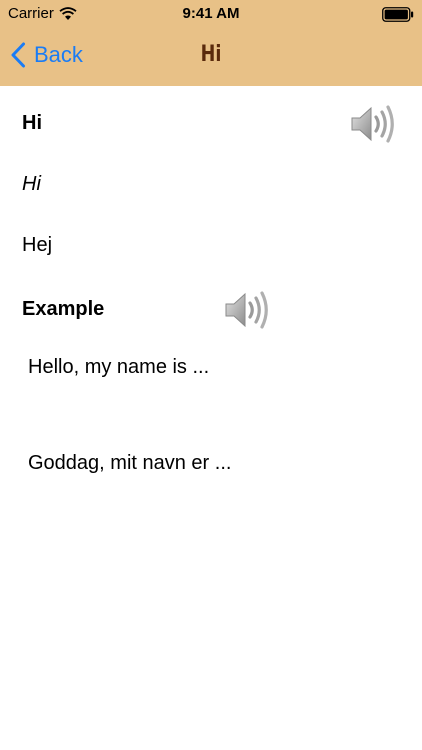 This screenshot has width=422, height=750. Describe the element at coordinates (32, 123) in the screenshot. I see `entry-word: Hi` at that location.